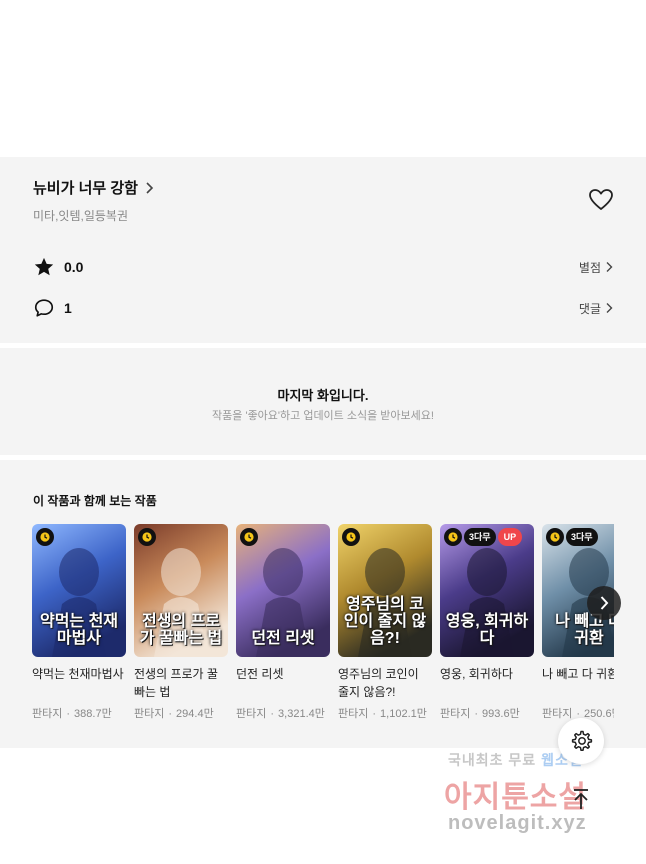 The image size is (646, 864). I want to click on gear-icon, so click(582, 741).